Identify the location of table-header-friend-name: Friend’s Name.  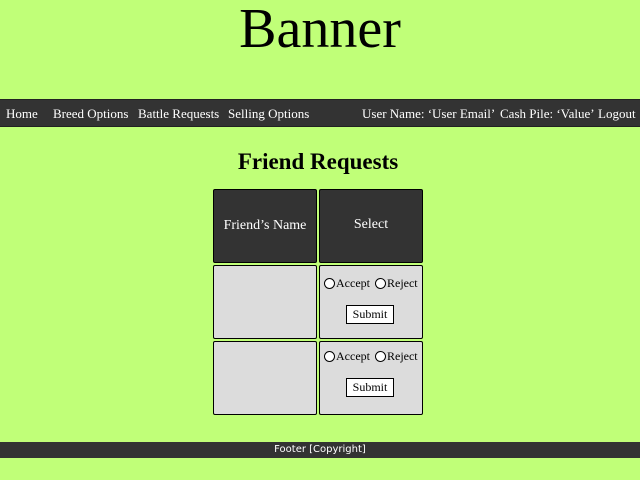
(265, 226).